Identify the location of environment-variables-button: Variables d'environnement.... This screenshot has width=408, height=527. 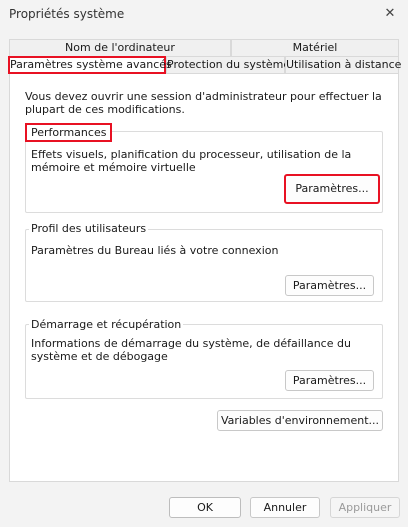
(300, 420).